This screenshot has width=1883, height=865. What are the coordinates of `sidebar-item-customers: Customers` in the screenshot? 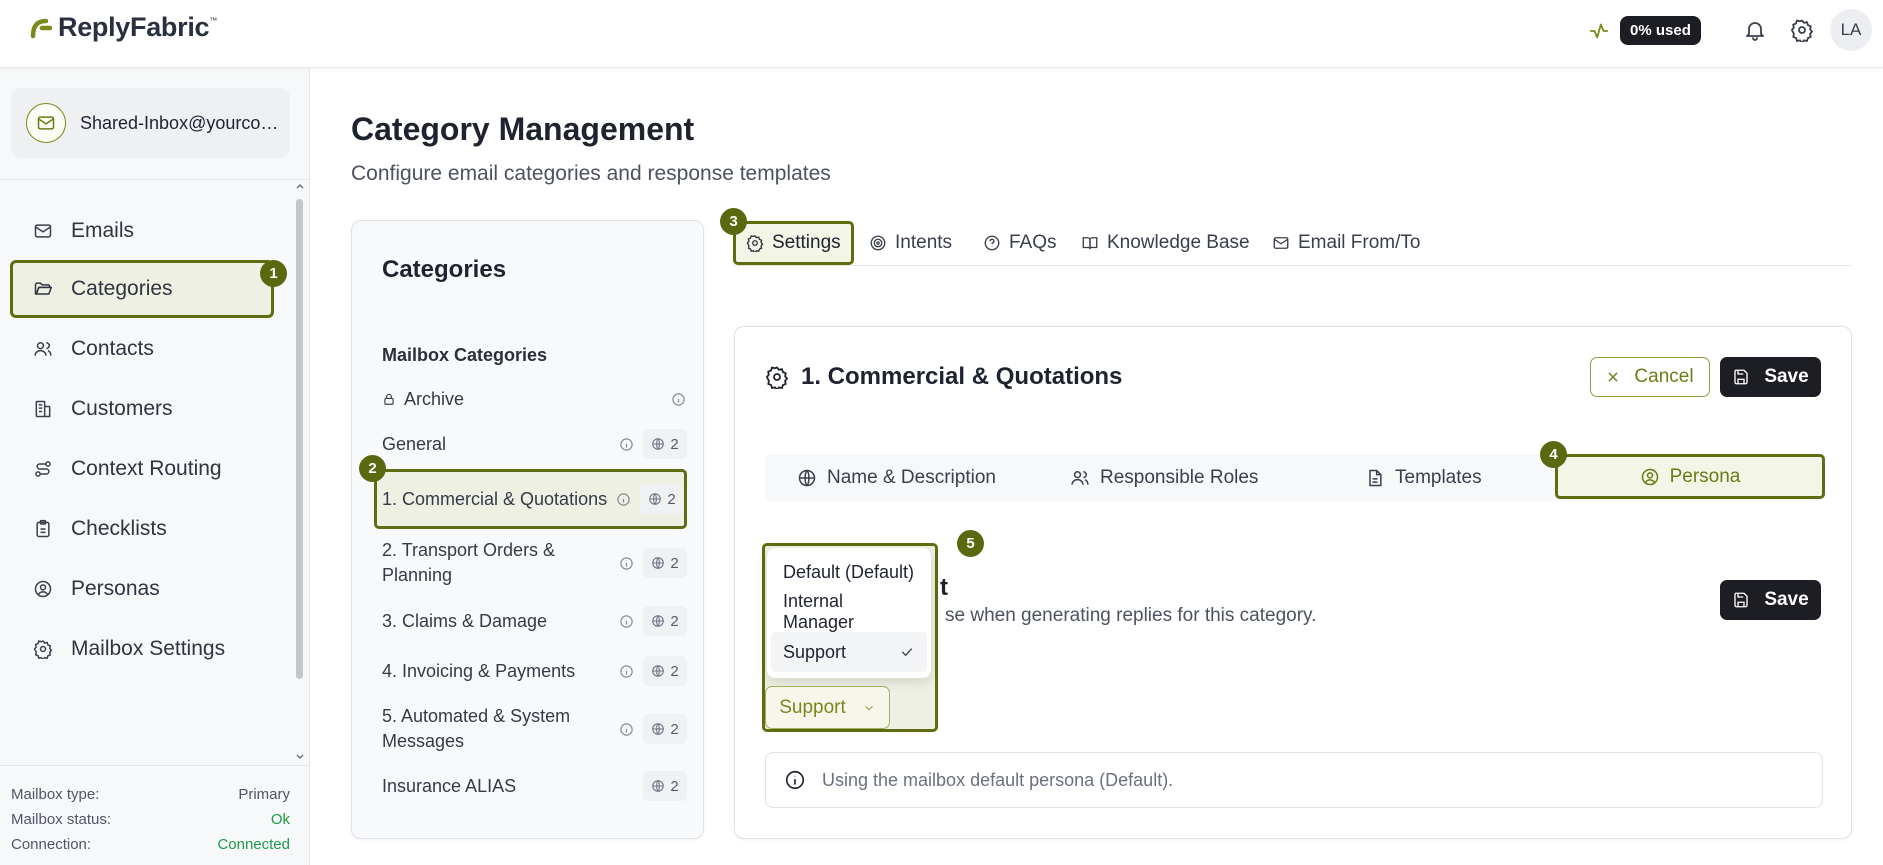 It's located at (142, 409).